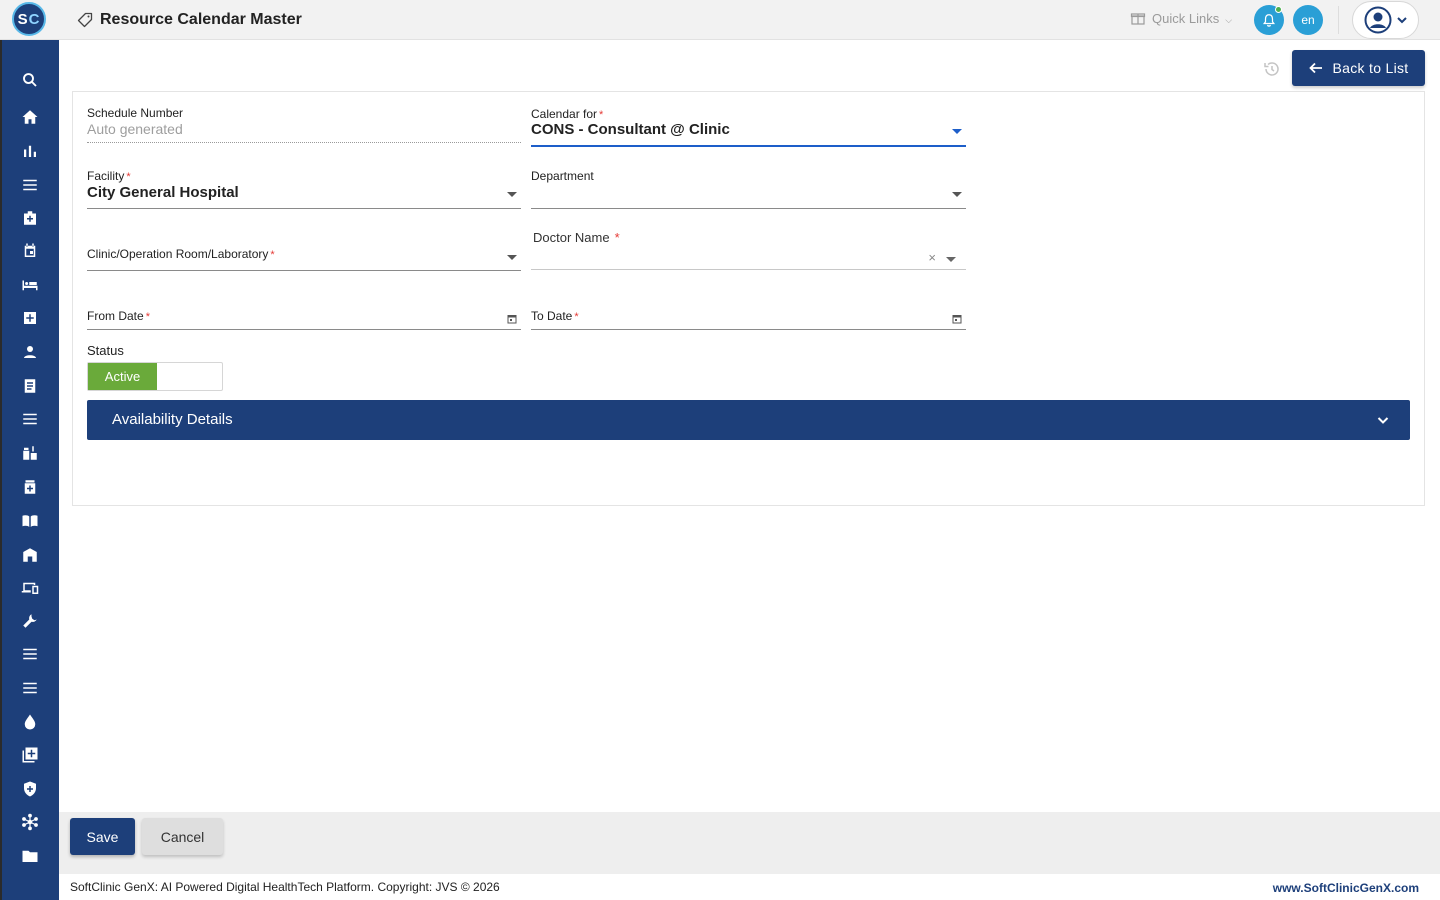 The image size is (1440, 900). Describe the element at coordinates (748, 316) in the screenshot. I see `to-date-label-wrap: To Date *` at that location.